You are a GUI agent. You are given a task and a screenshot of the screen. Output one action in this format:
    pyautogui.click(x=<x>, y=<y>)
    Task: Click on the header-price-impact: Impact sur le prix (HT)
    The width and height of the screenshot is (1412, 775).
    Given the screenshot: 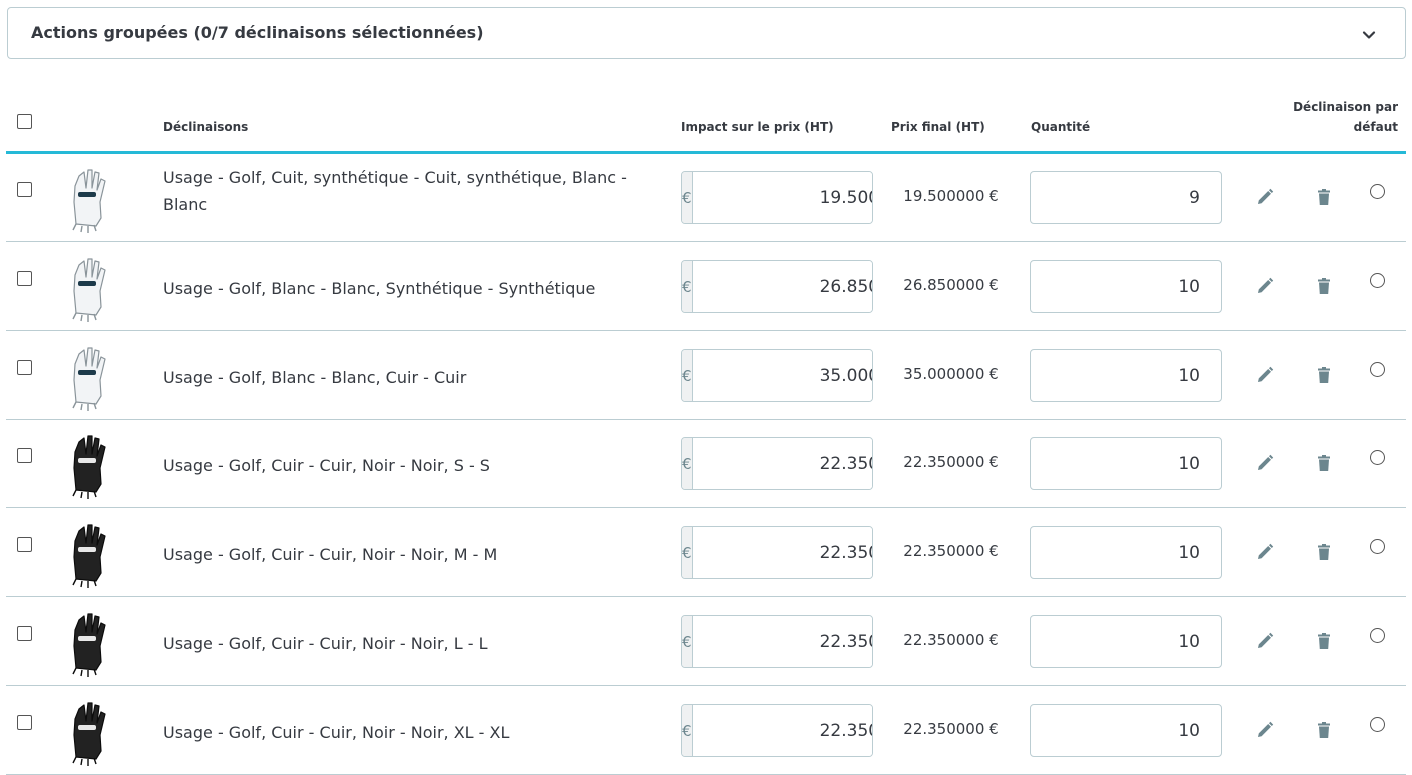 What is the action you would take?
    pyautogui.click(x=757, y=127)
    